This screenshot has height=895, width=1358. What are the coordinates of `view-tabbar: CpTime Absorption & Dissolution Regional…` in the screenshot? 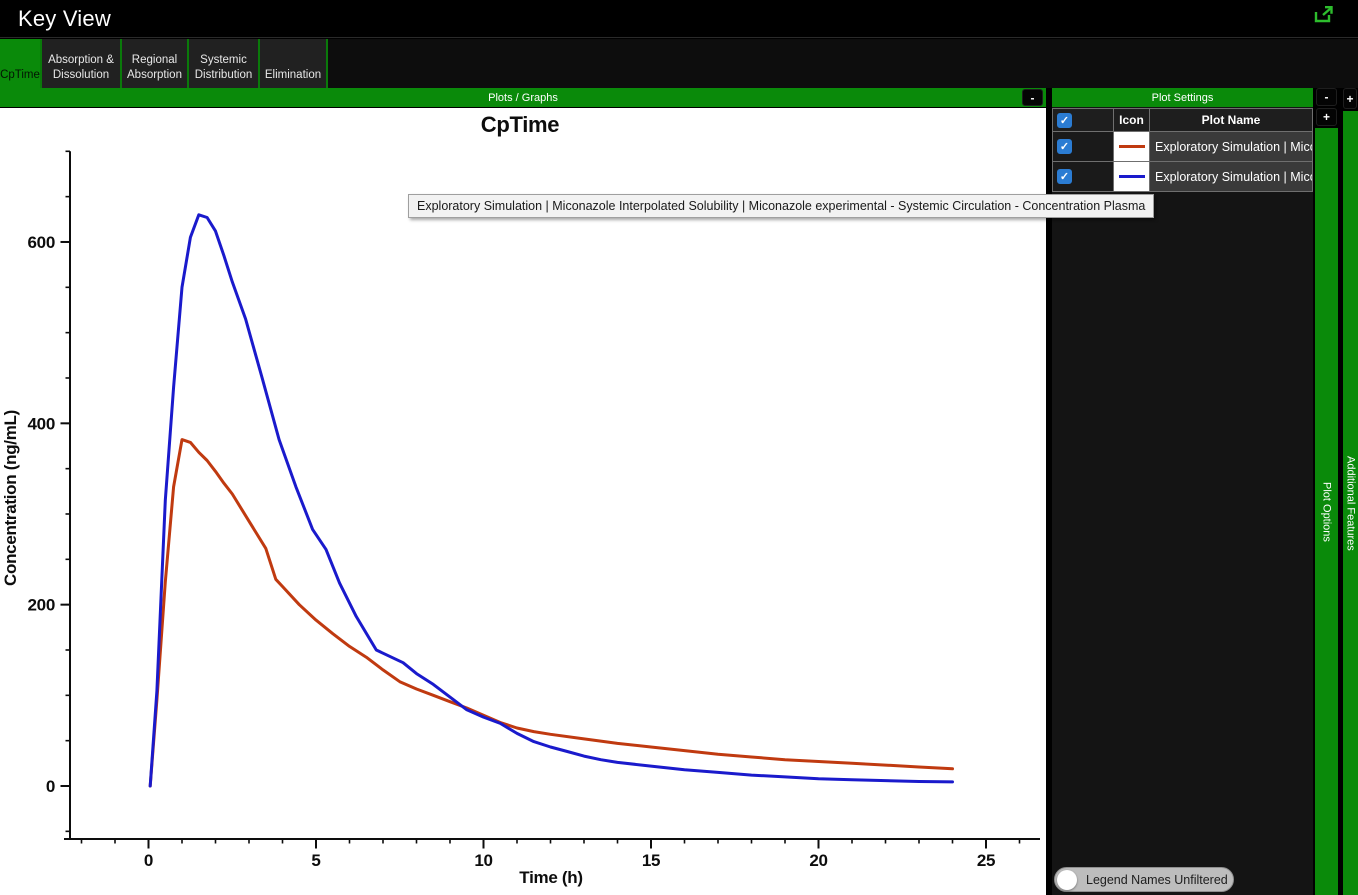 It's located at (679, 63).